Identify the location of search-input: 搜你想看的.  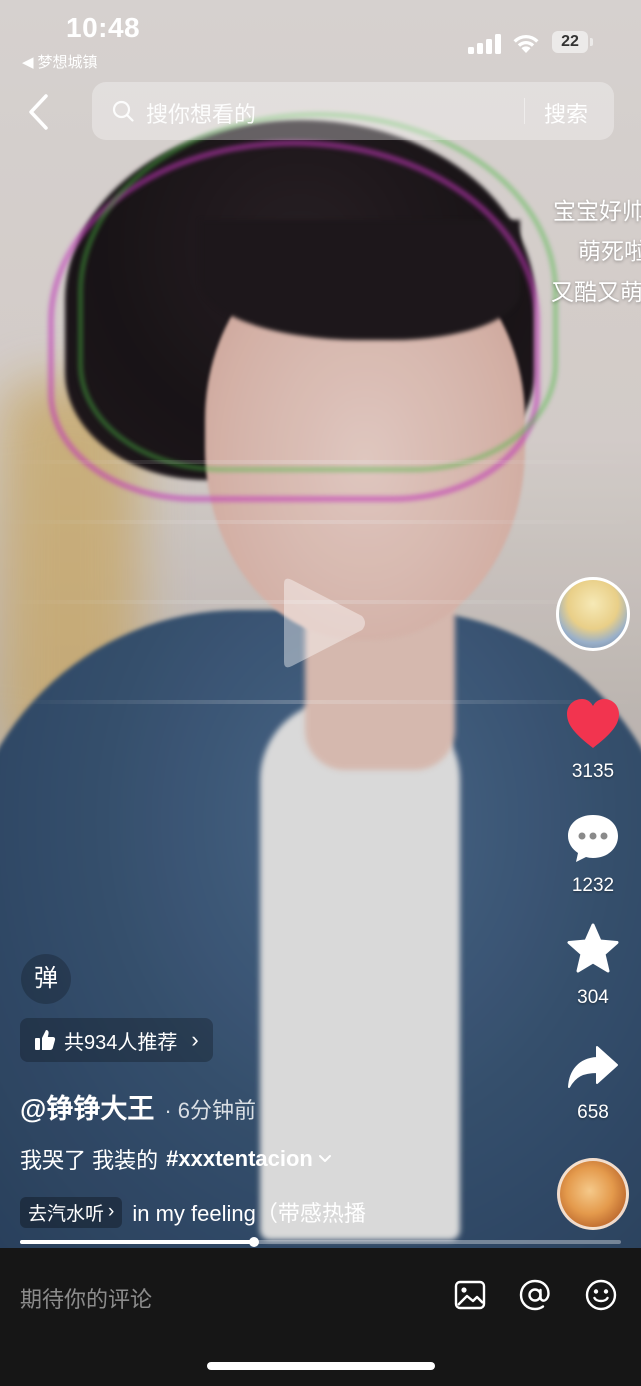
(201, 113).